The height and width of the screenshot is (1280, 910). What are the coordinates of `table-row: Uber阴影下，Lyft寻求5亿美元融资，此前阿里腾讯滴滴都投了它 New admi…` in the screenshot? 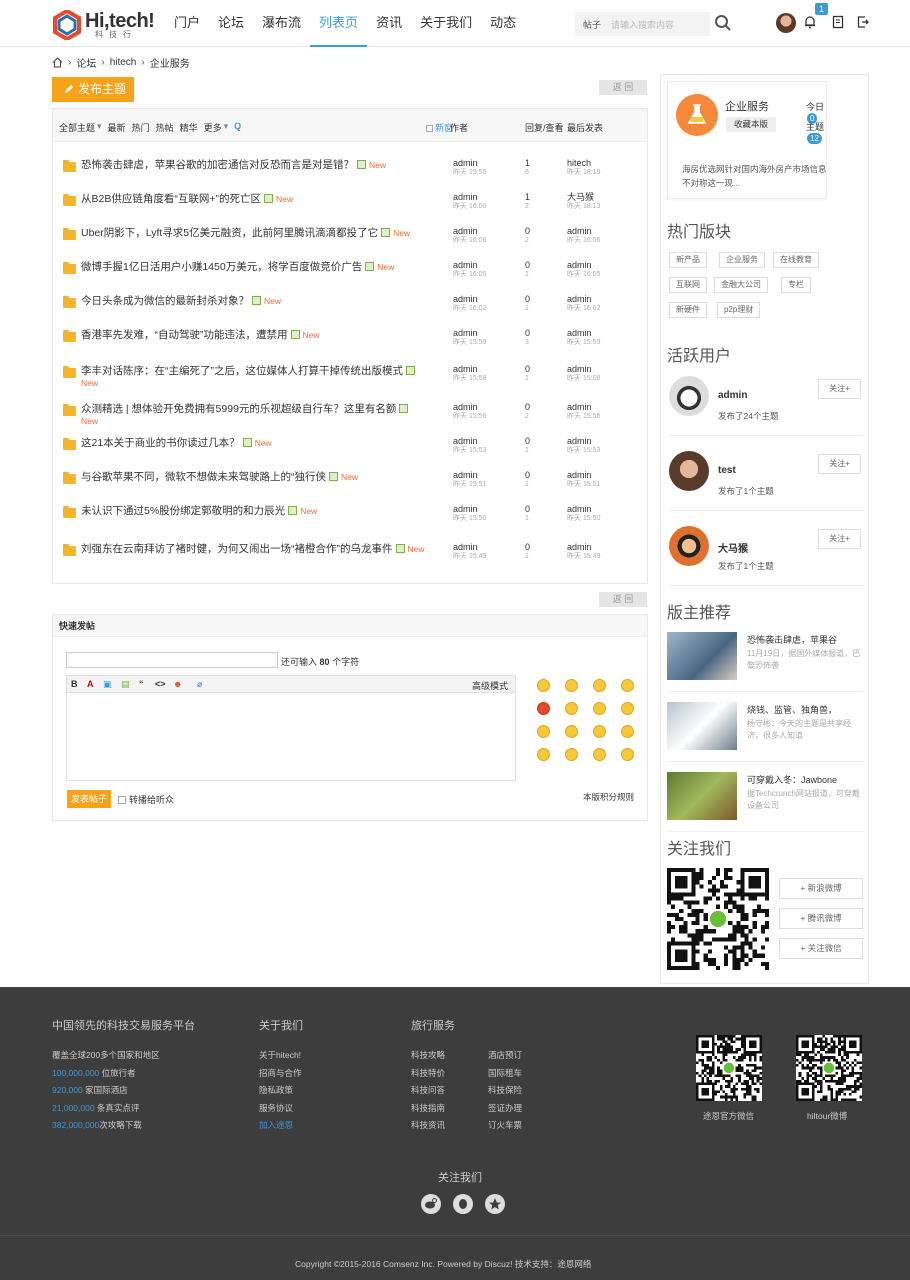 It's located at (350, 238).